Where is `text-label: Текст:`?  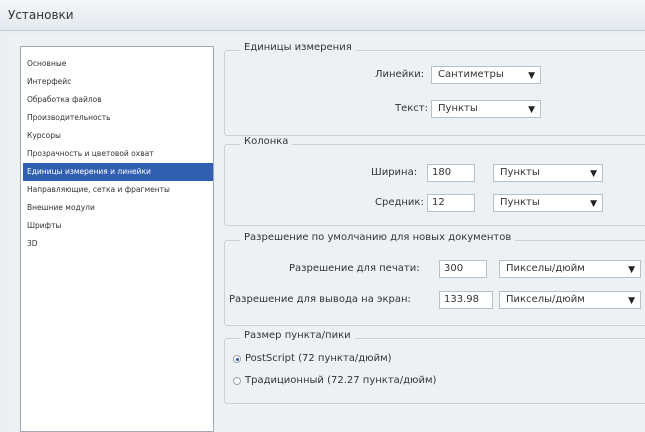 text-label: Текст: is located at coordinates (411, 108).